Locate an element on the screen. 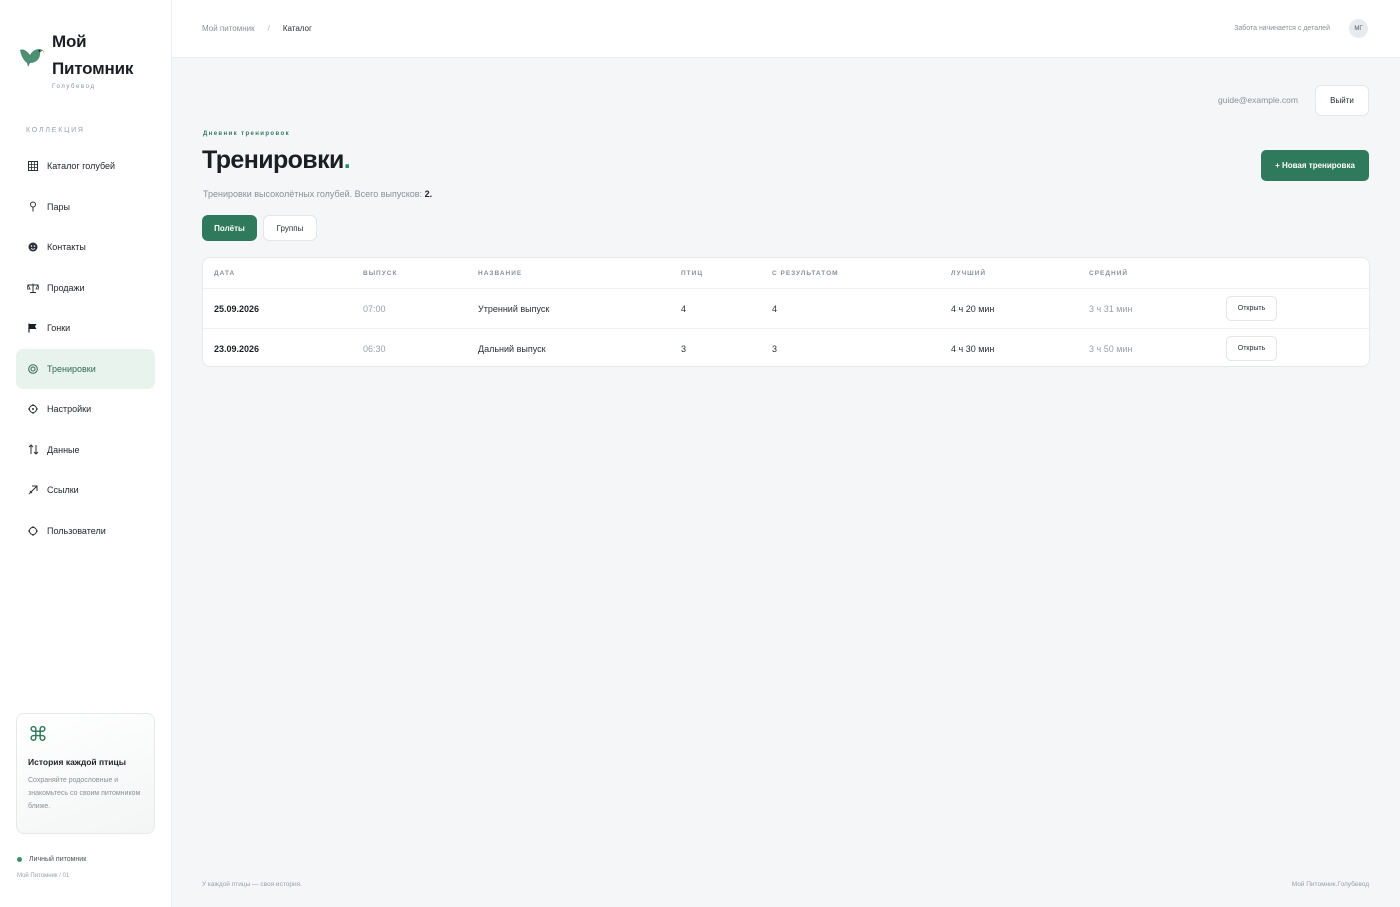 The image size is (1400, 907). cell-best: 4 ч 30 мин is located at coordinates (973, 348).